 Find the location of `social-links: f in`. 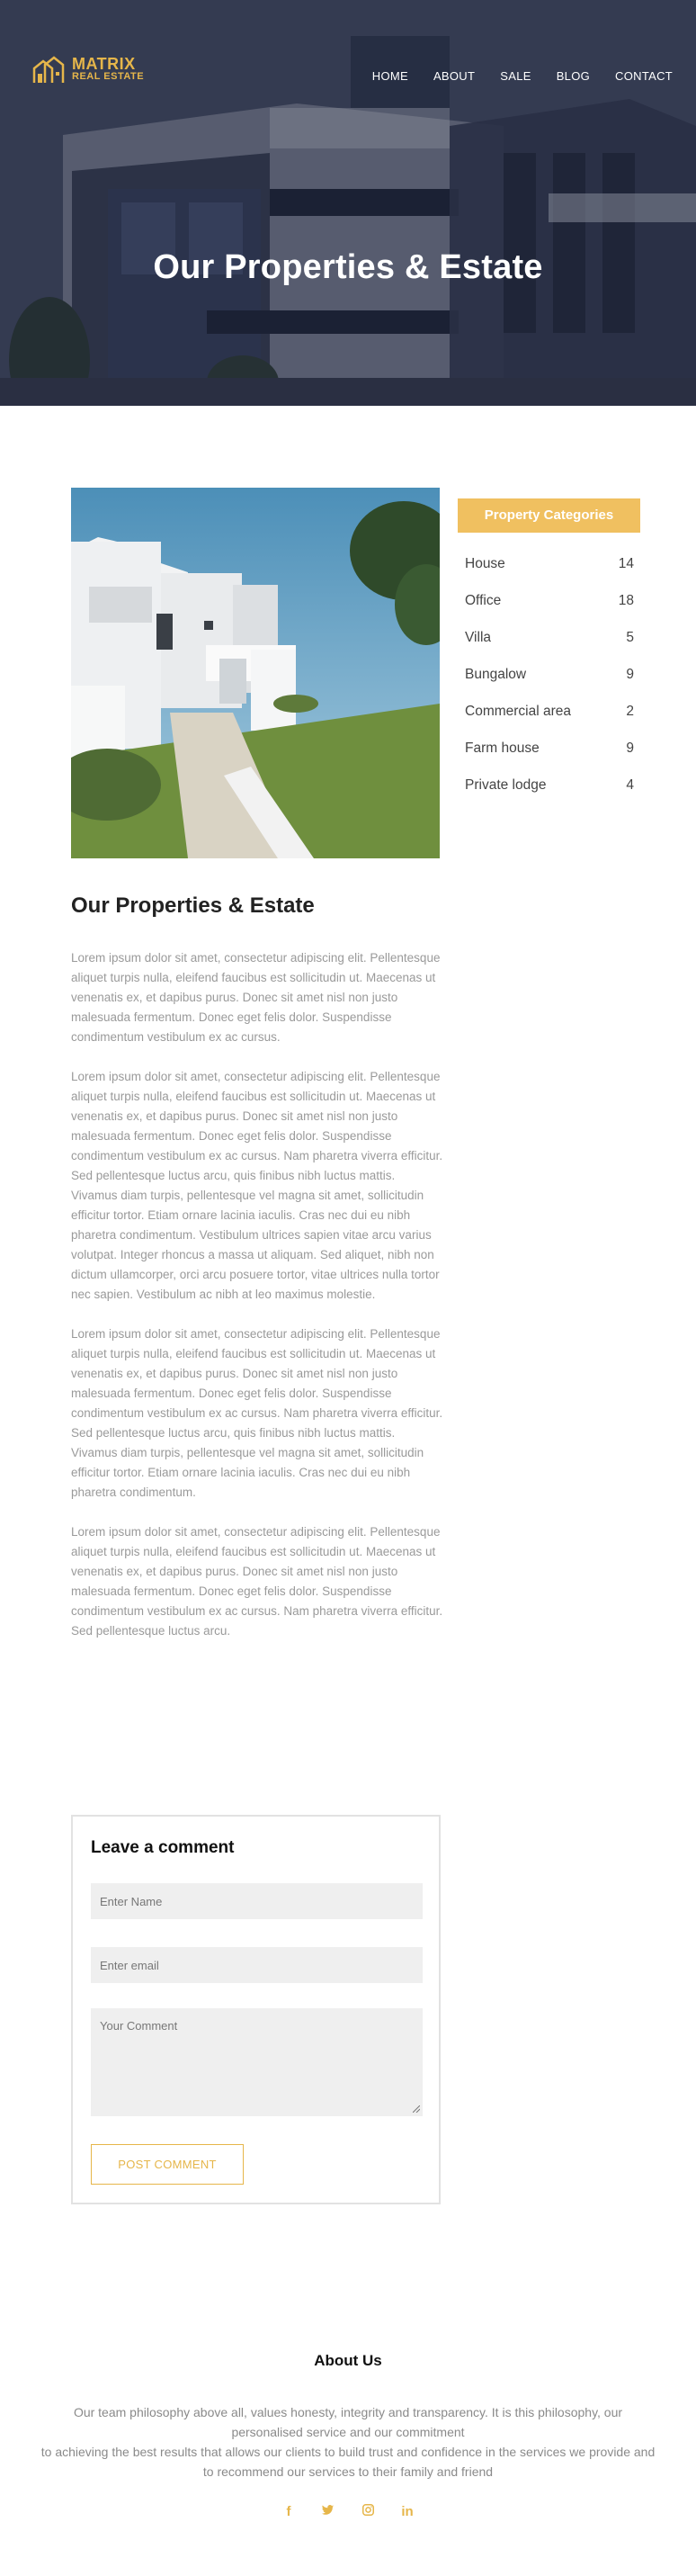

social-links: f in is located at coordinates (348, 2512).